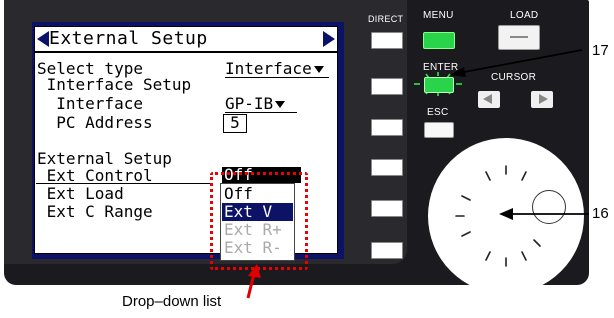 This screenshot has height=318, width=614. I want to click on dropdown-highlight-frame, so click(259, 221).